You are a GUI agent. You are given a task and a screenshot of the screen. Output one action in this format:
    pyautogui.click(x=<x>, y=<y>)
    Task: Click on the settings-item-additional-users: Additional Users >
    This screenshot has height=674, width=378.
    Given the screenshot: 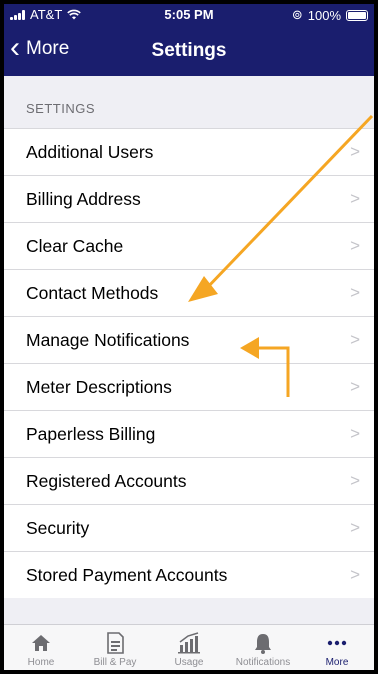 What is the action you would take?
    pyautogui.click(x=189, y=151)
    